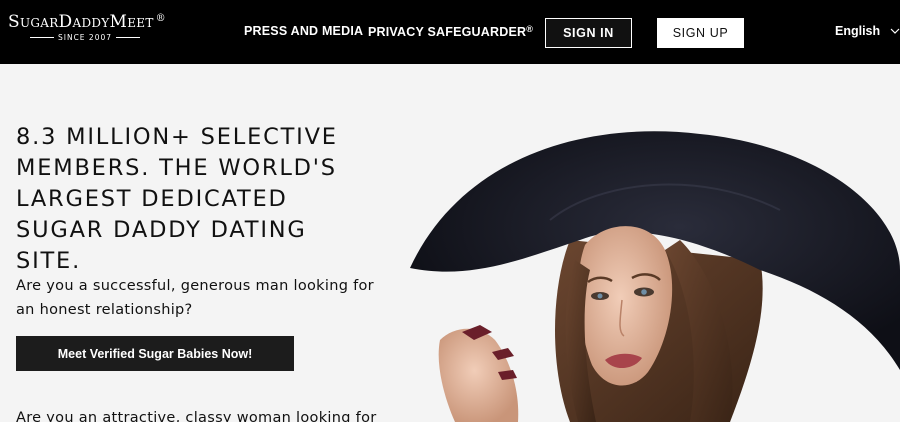 The height and width of the screenshot is (422, 900). What do you see at coordinates (588, 33) in the screenshot?
I see `sign-in-button: SIGN IN` at bounding box center [588, 33].